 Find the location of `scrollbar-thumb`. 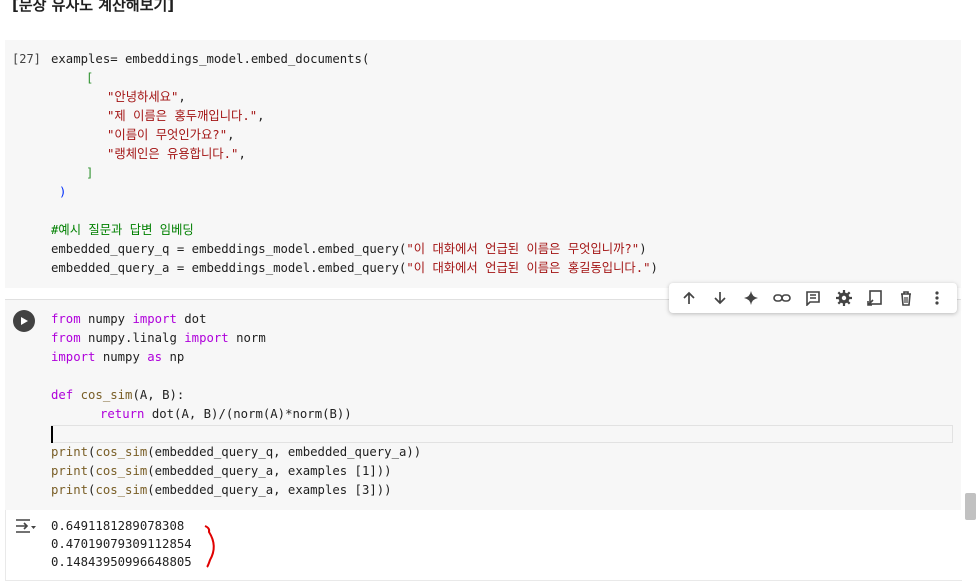

scrollbar-thumb is located at coordinates (970, 506).